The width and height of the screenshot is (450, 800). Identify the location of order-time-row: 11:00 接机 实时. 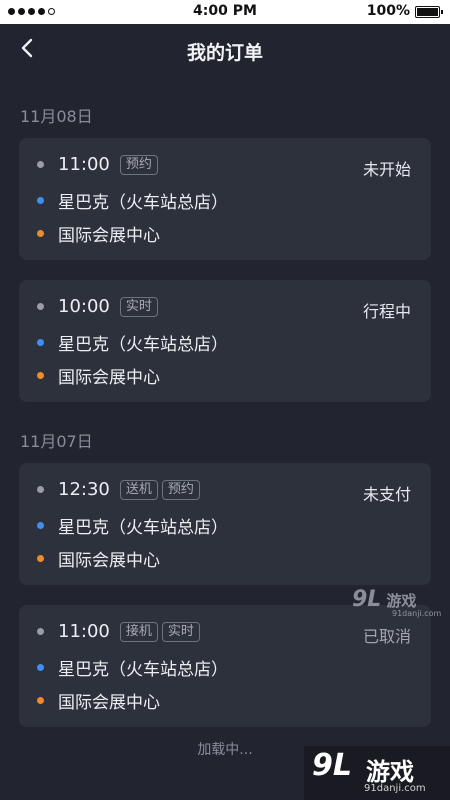
(120, 631).